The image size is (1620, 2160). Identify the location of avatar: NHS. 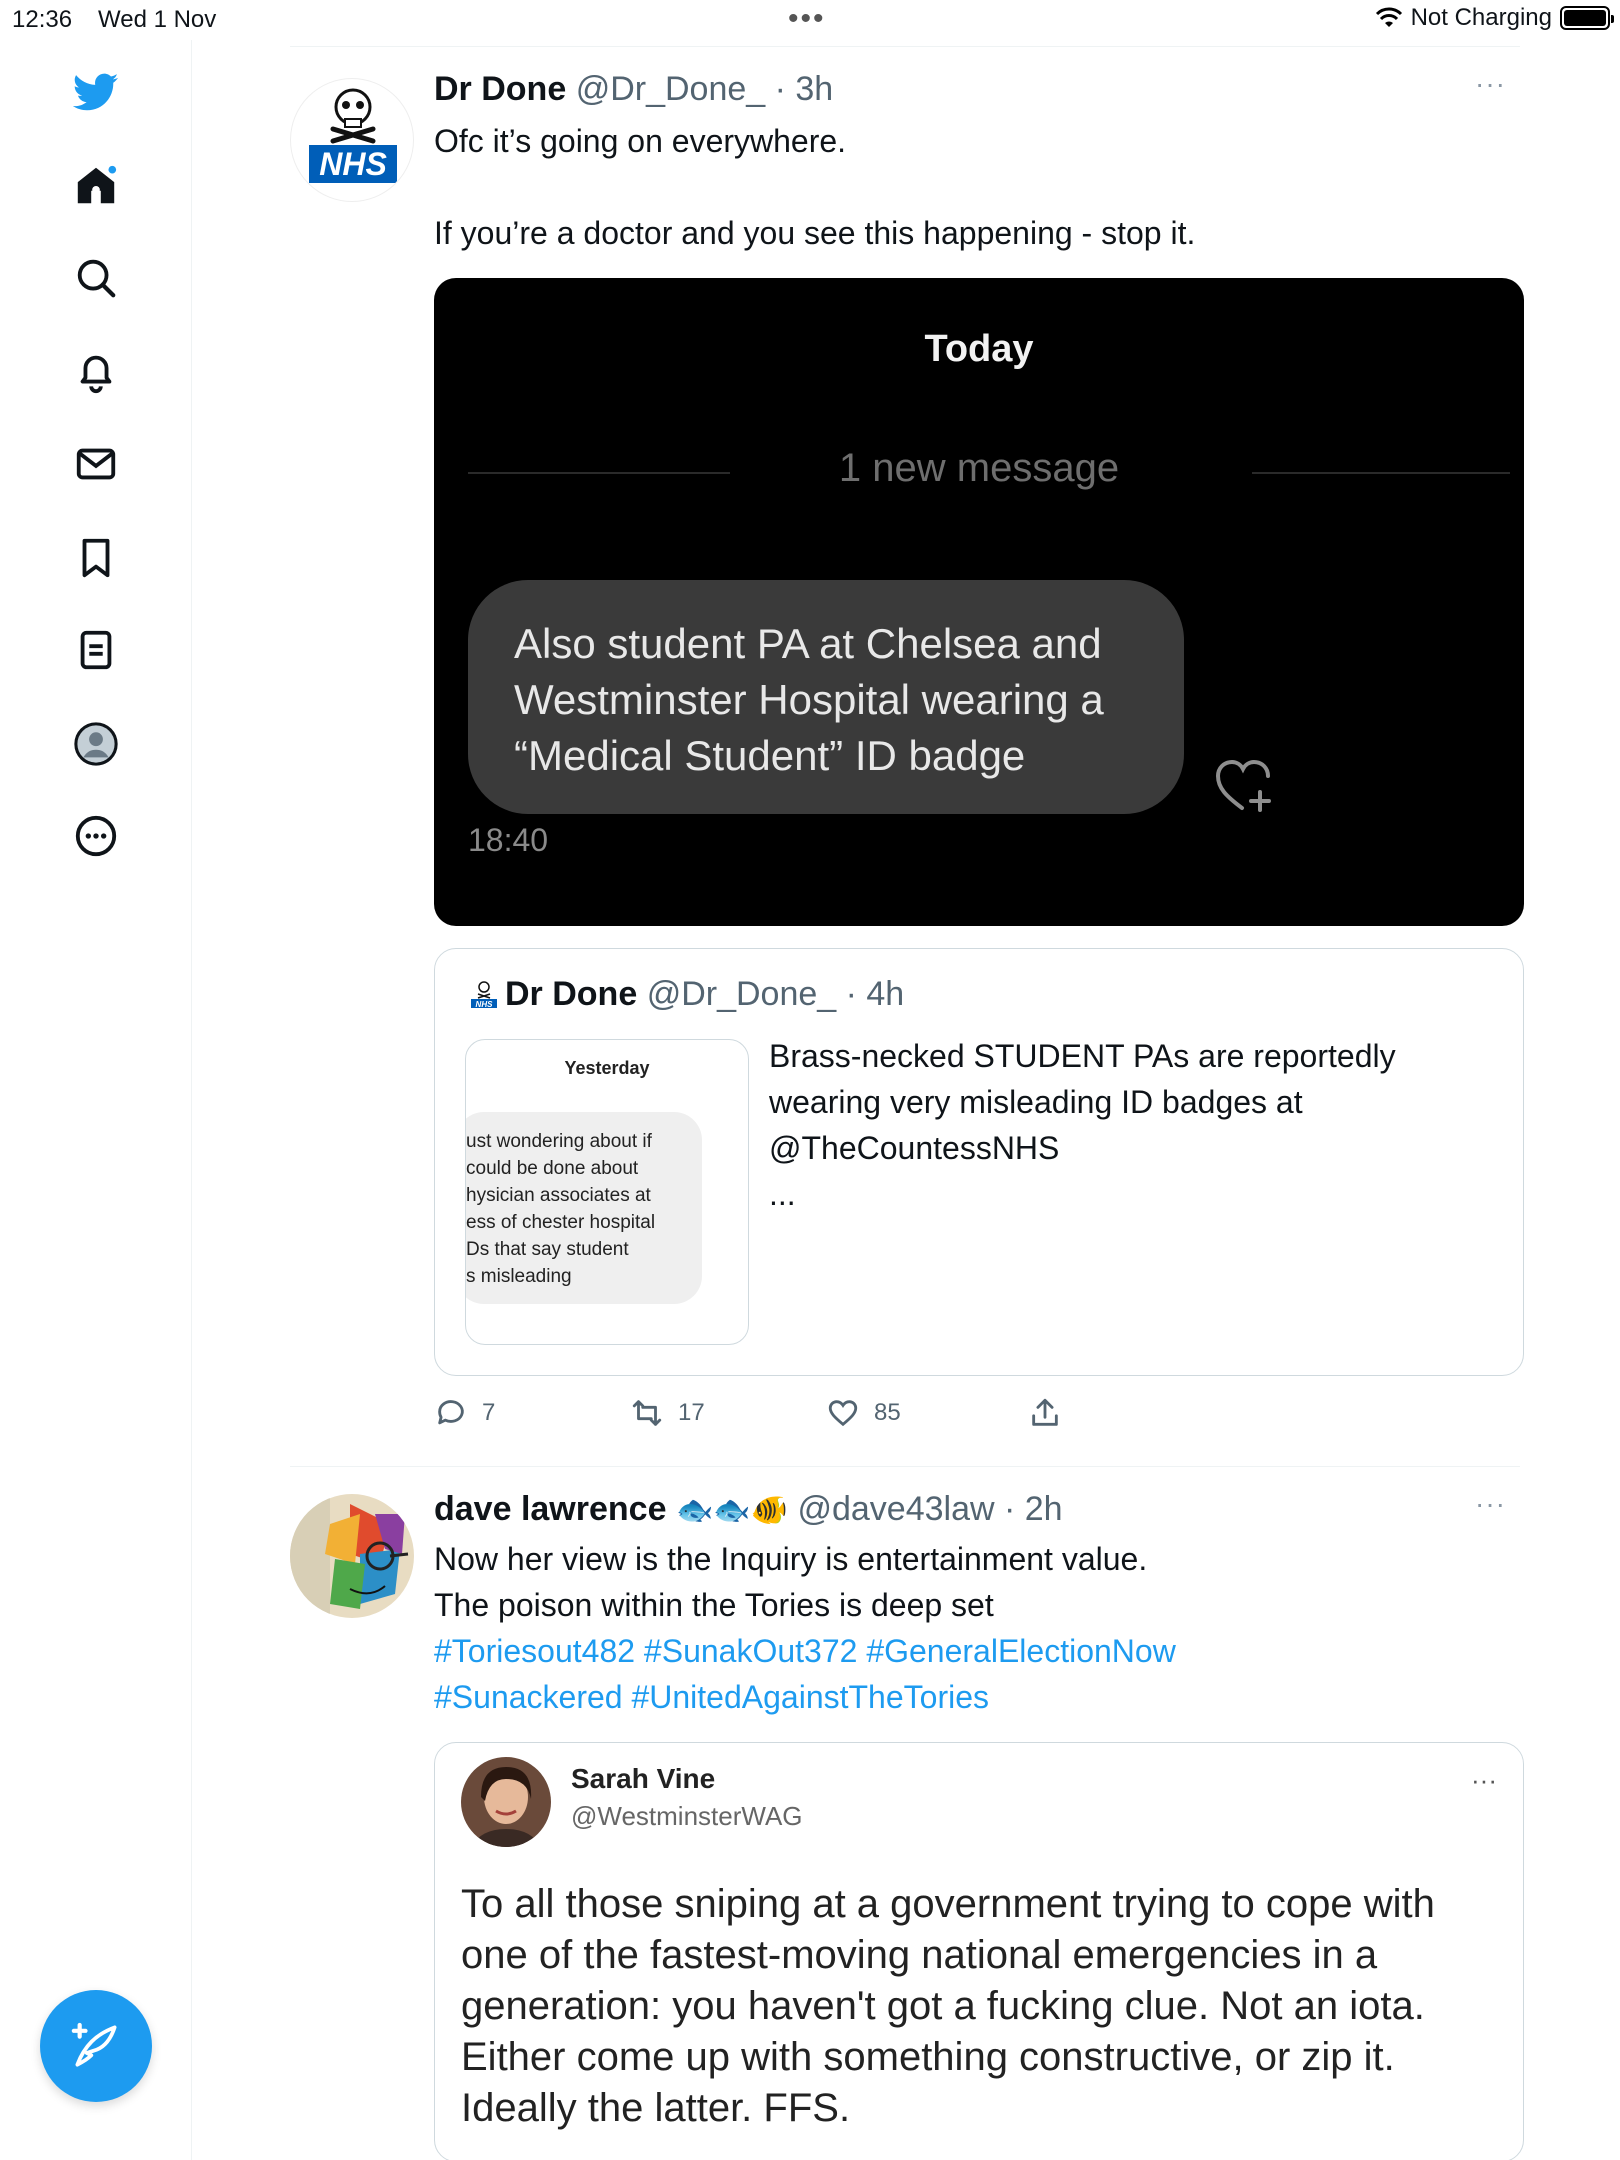
(352, 140).